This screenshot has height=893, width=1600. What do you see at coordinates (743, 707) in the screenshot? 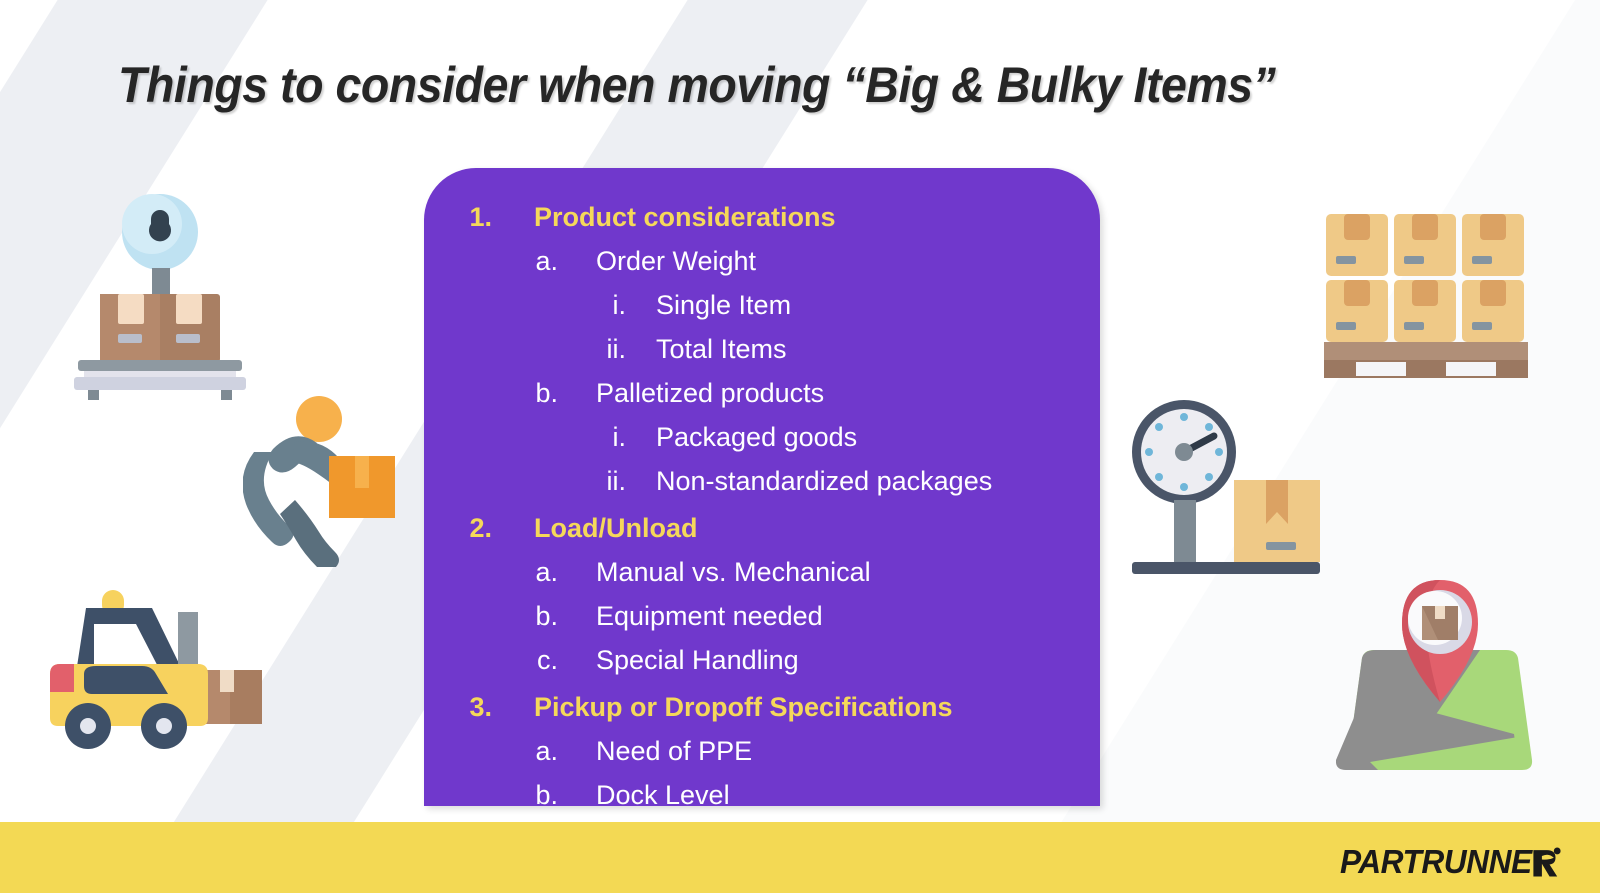
I see `list-item-label: Pickup or Dropoff Specifications` at bounding box center [743, 707].